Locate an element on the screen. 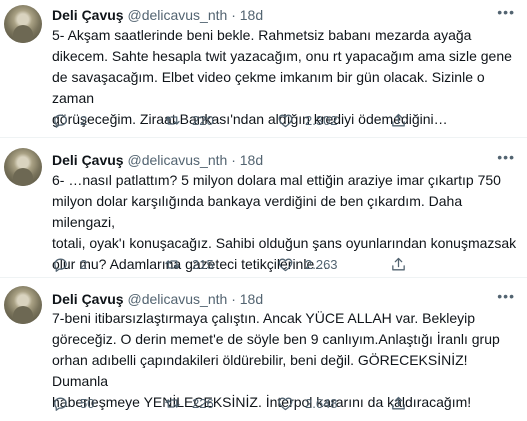 The image size is (527, 421). tweet-actions: 50 226 2.648 is located at coordinates (282, 403).